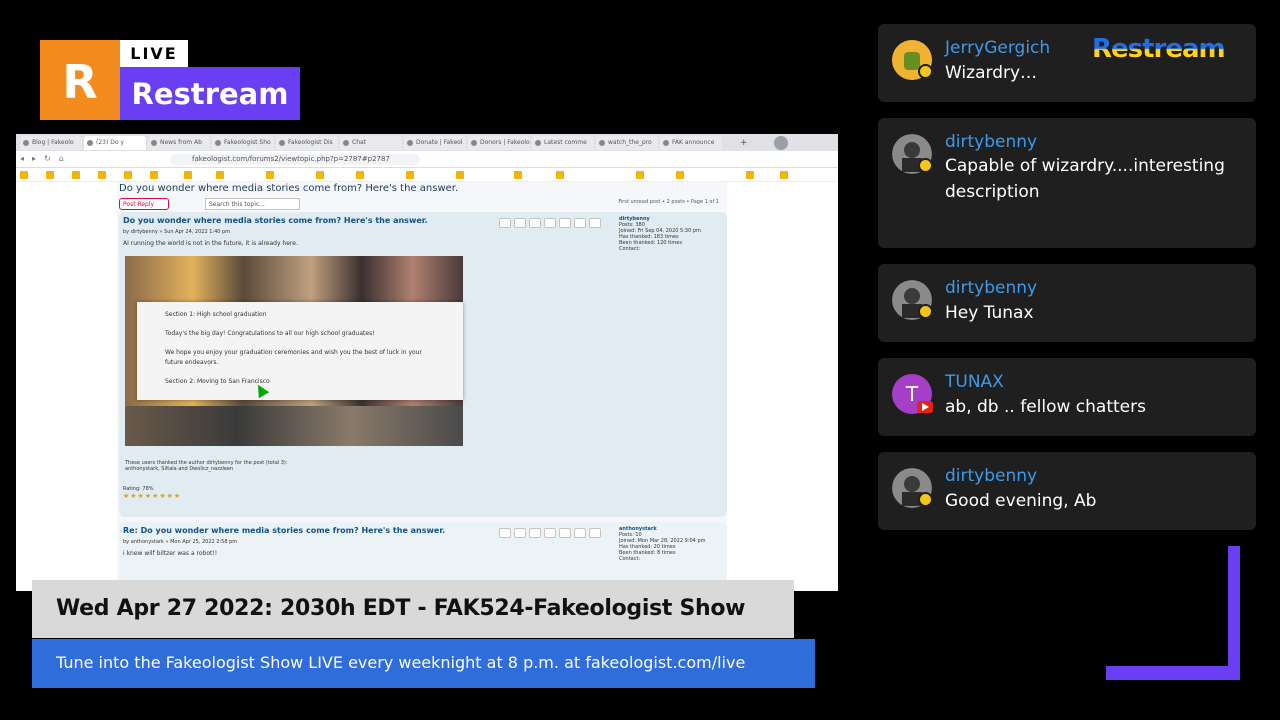  Describe the element at coordinates (451, 433) in the screenshot. I see `send-button: Send` at that location.